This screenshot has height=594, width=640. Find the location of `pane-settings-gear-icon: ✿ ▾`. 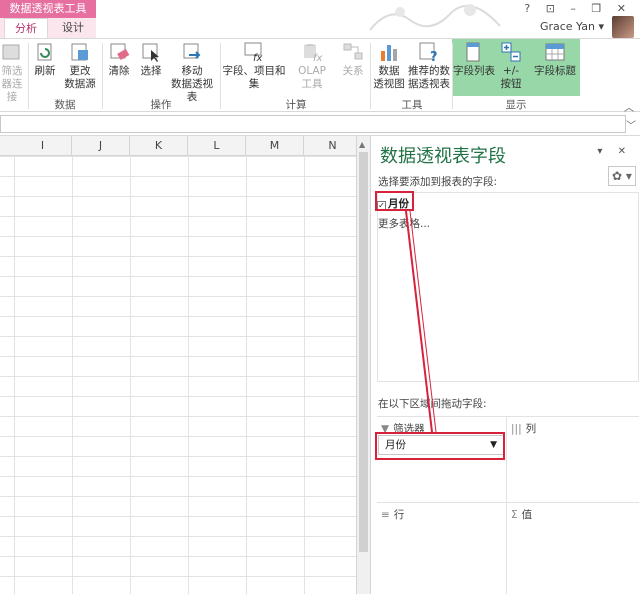

pane-settings-gear-icon: ✿ ▾ is located at coordinates (622, 176).